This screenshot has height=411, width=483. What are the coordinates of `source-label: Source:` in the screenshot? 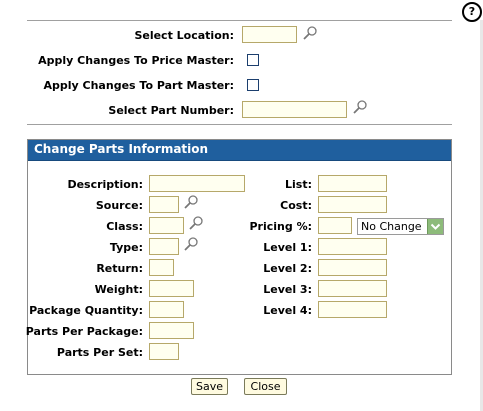 It's located at (119, 205).